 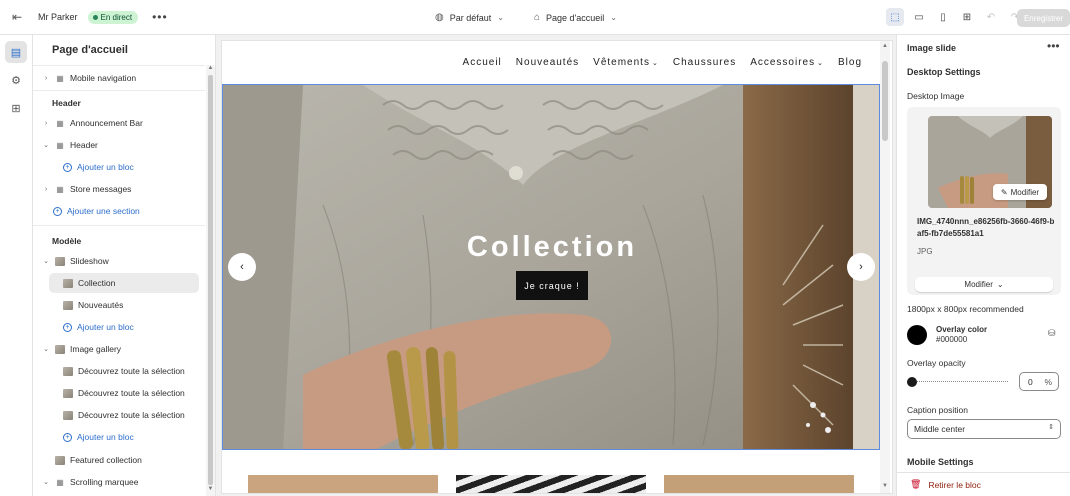 I want to click on database-icon: ⛁, so click(x=1052, y=333).